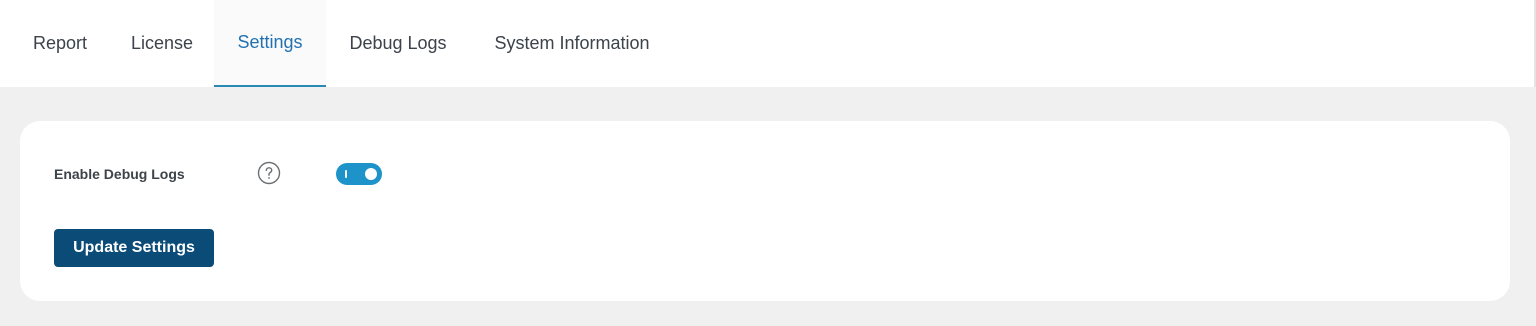  Describe the element at coordinates (346, 174) in the screenshot. I see `toggle-on-indicator` at that location.